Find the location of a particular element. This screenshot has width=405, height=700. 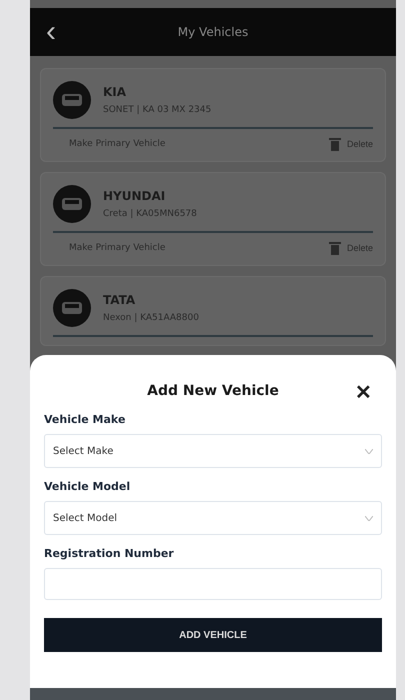

back-button: ‹ is located at coordinates (51, 32).